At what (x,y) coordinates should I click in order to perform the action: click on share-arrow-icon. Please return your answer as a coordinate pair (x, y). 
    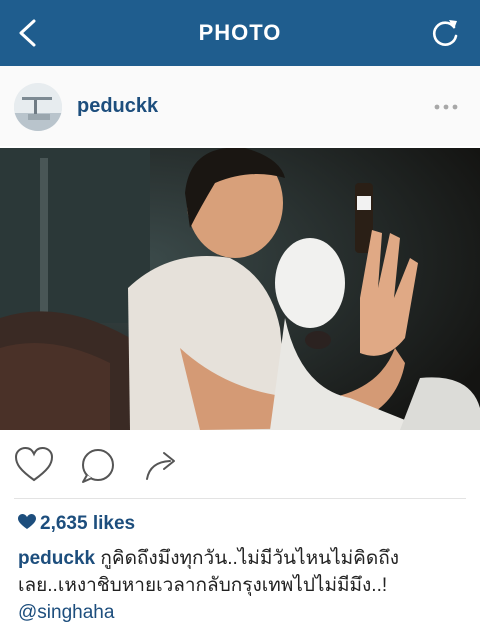
    Looking at the image, I should click on (162, 465).